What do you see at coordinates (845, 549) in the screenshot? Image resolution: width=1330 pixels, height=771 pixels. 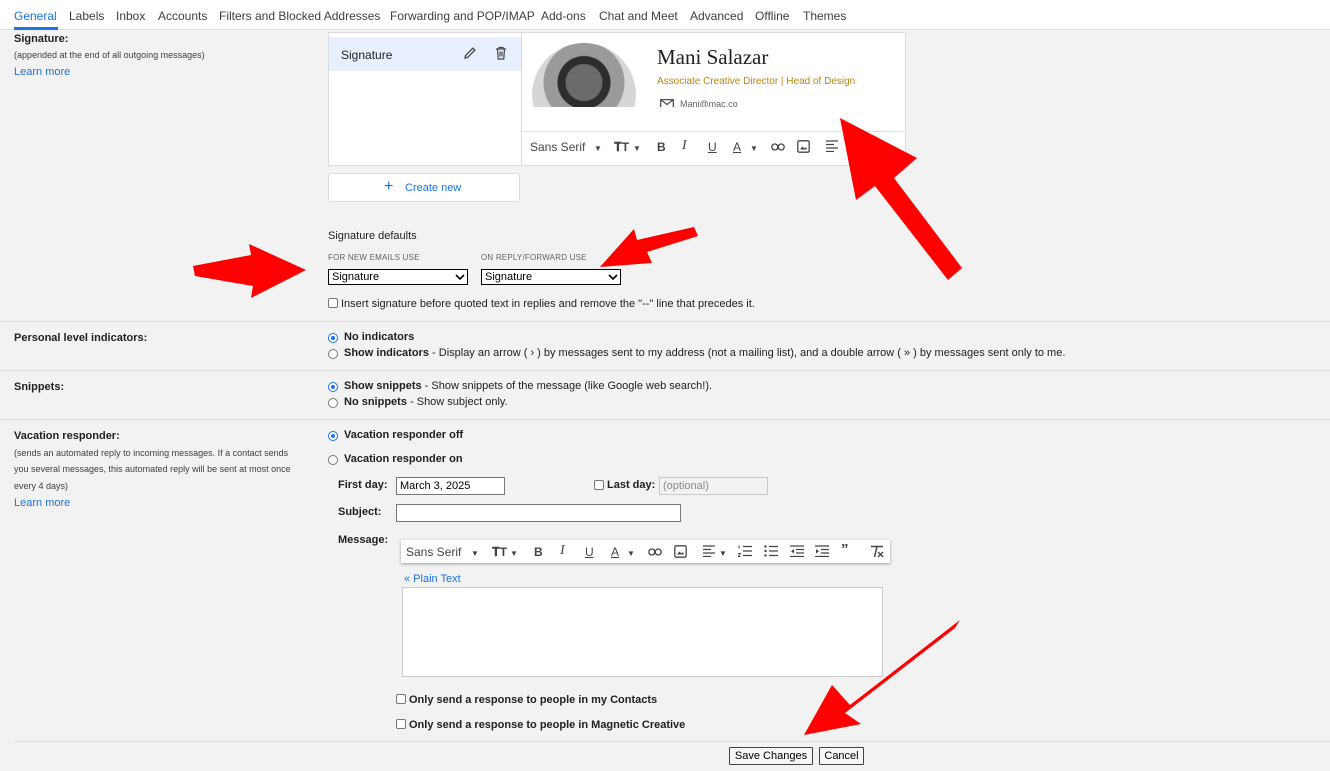 I see `quote-icon: ”` at bounding box center [845, 549].